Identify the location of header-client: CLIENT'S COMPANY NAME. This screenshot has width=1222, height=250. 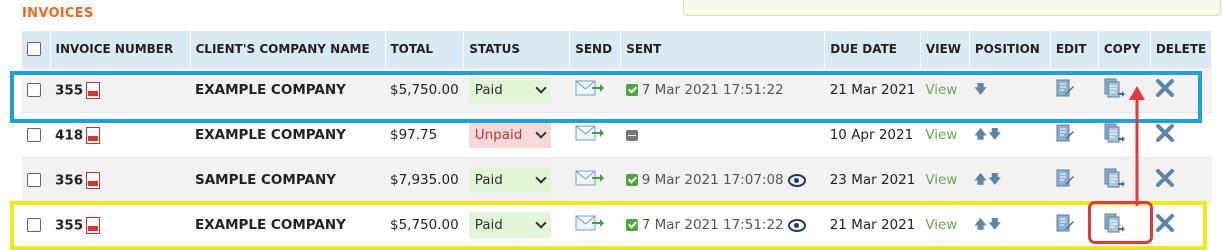
(288, 49).